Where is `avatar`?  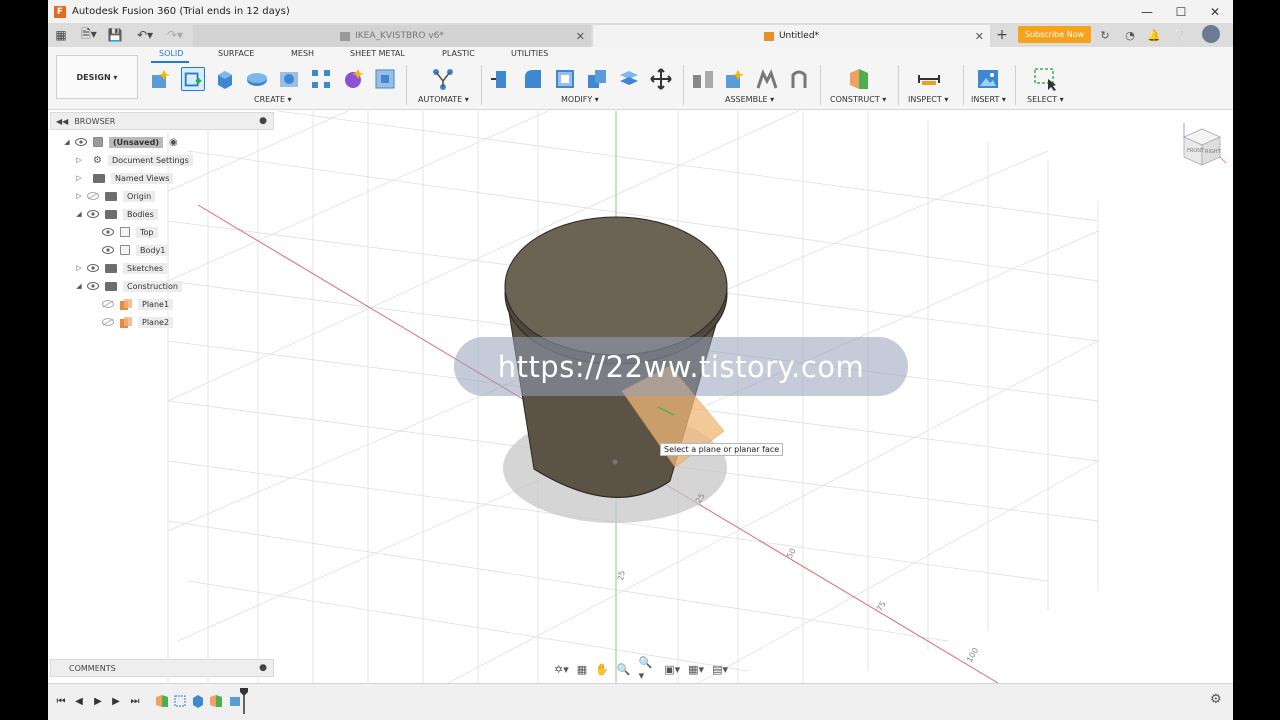
avatar is located at coordinates (1211, 34).